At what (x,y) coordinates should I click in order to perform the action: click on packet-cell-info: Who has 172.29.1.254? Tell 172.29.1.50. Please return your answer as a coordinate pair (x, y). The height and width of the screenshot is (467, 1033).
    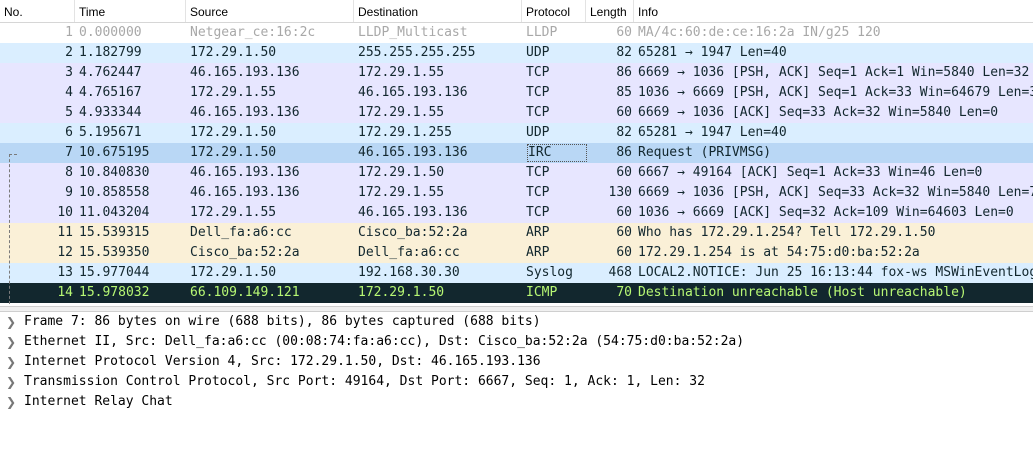
    Looking at the image, I should click on (787, 232).